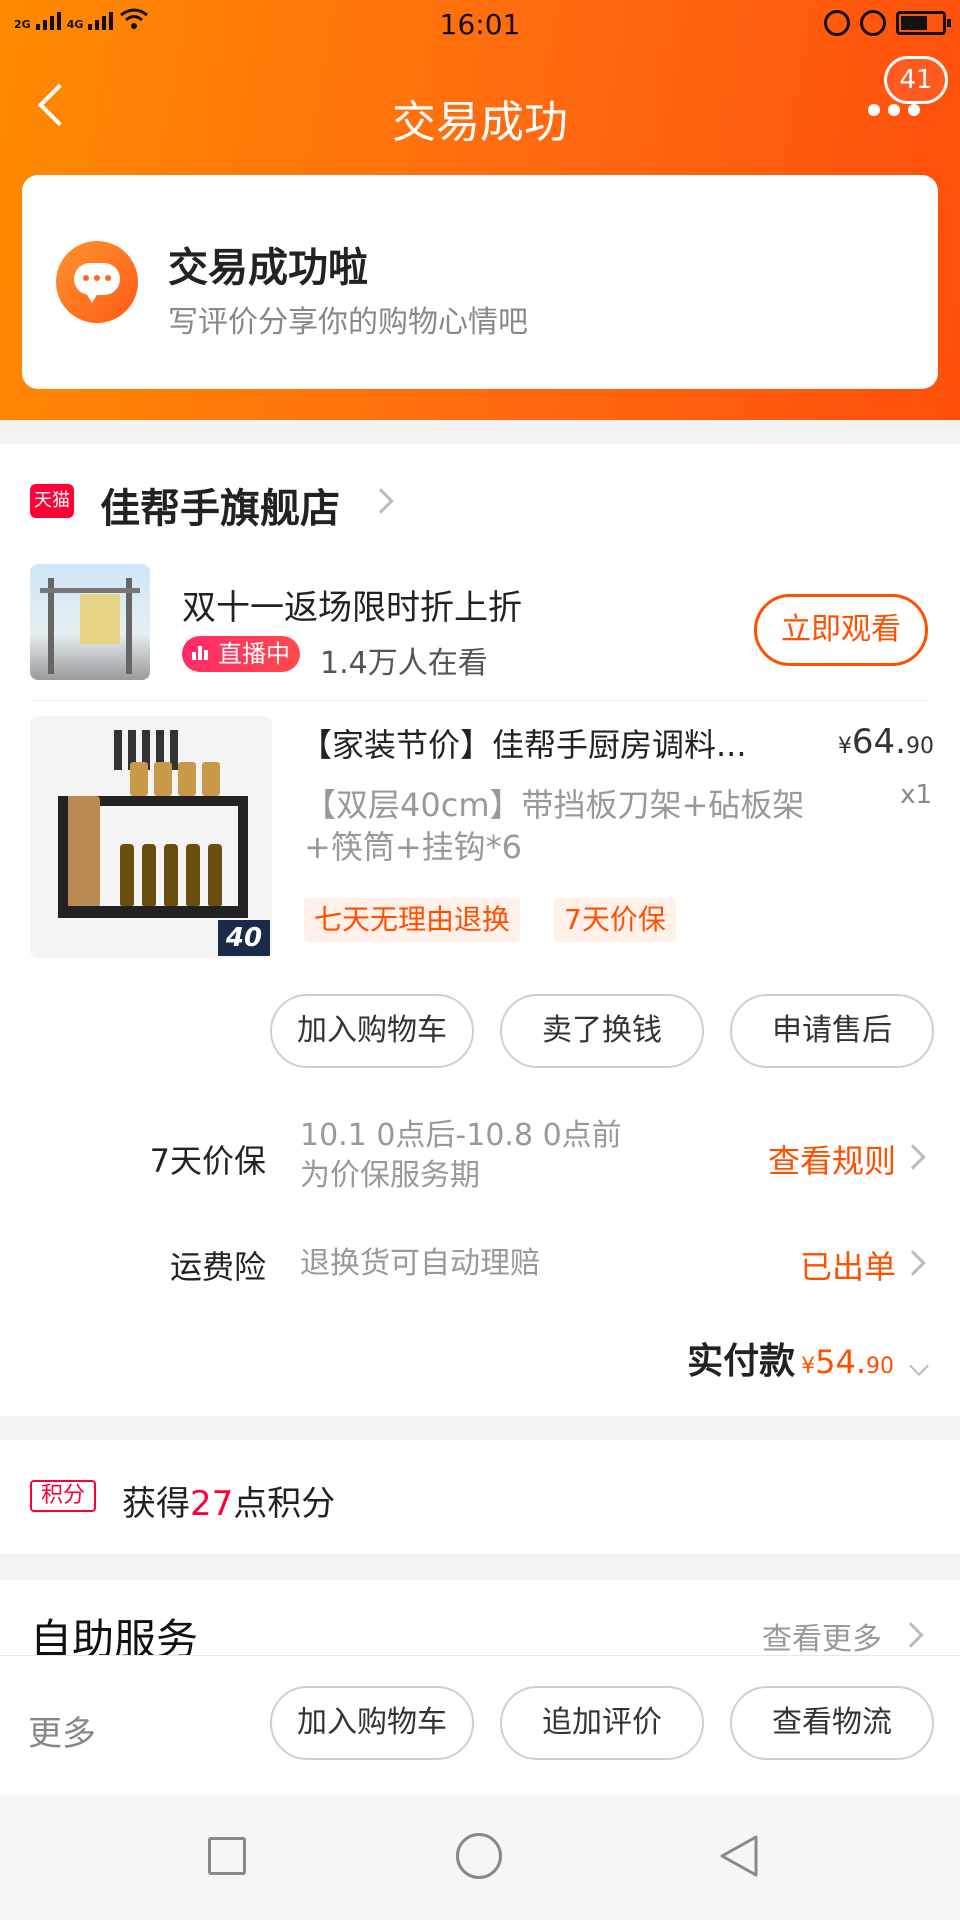 The width and height of the screenshot is (960, 1920). I want to click on page-title: 交易成功, so click(480, 122).